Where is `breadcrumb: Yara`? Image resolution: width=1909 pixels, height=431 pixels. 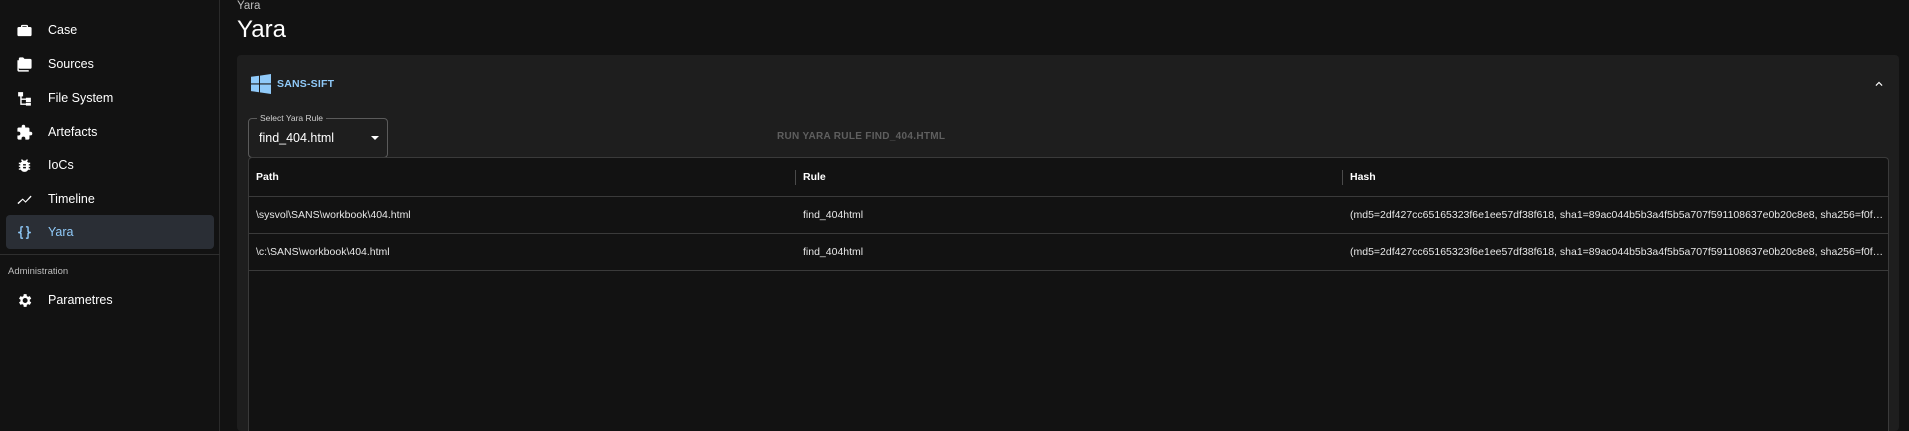
breadcrumb: Yara is located at coordinates (248, 6).